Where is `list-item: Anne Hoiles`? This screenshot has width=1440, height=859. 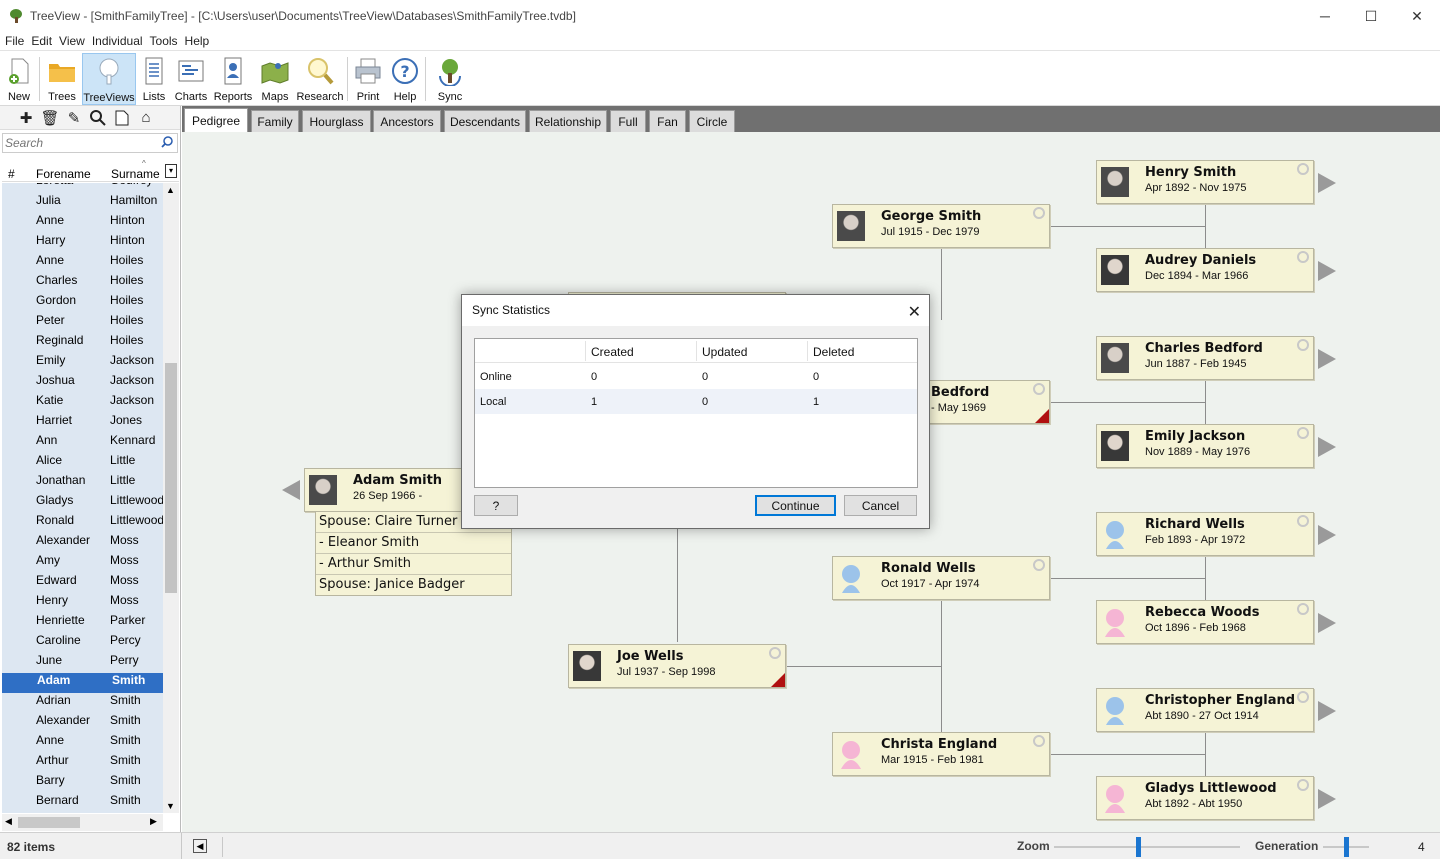
list-item: Anne Hoiles is located at coordinates (82, 263).